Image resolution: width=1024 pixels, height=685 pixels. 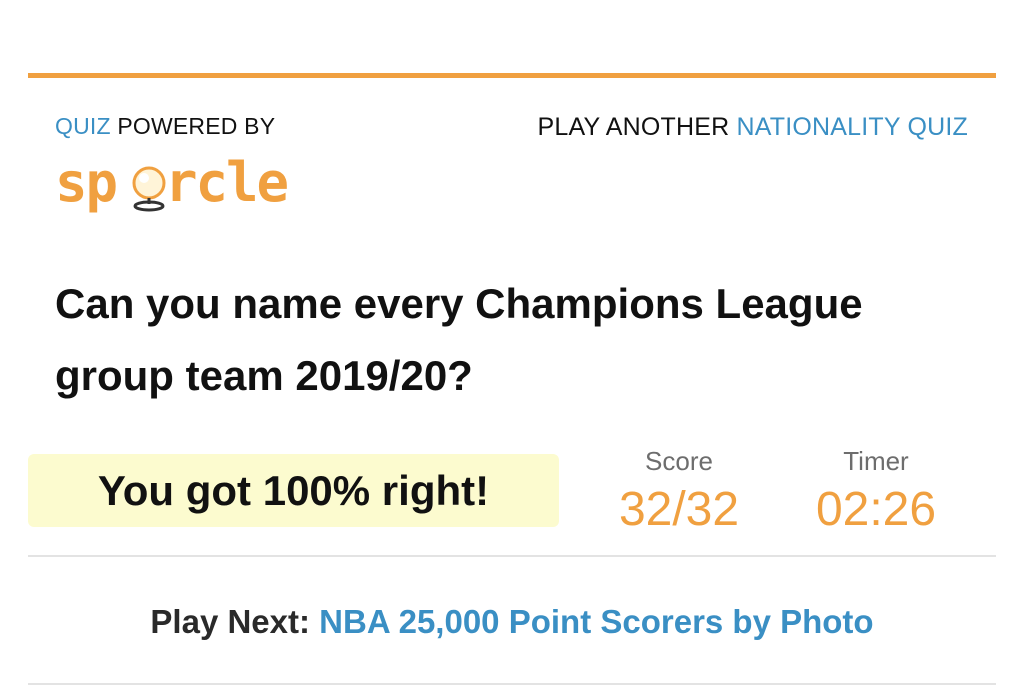 What do you see at coordinates (293, 490) in the screenshot?
I see `result-message: You got 100% right!` at bounding box center [293, 490].